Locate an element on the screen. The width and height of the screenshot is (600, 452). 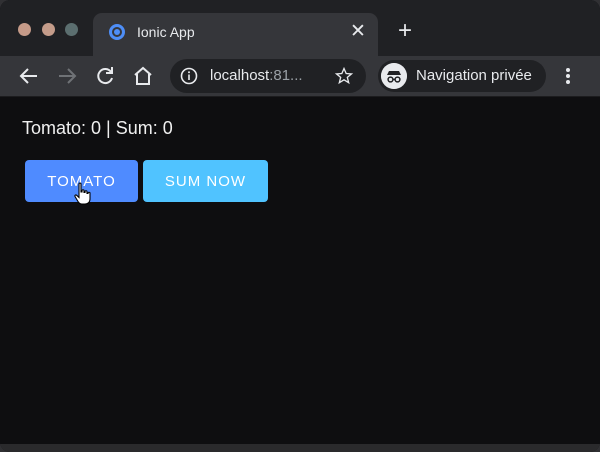
incognito-profile-button: Navigation privée is located at coordinates (462, 76).